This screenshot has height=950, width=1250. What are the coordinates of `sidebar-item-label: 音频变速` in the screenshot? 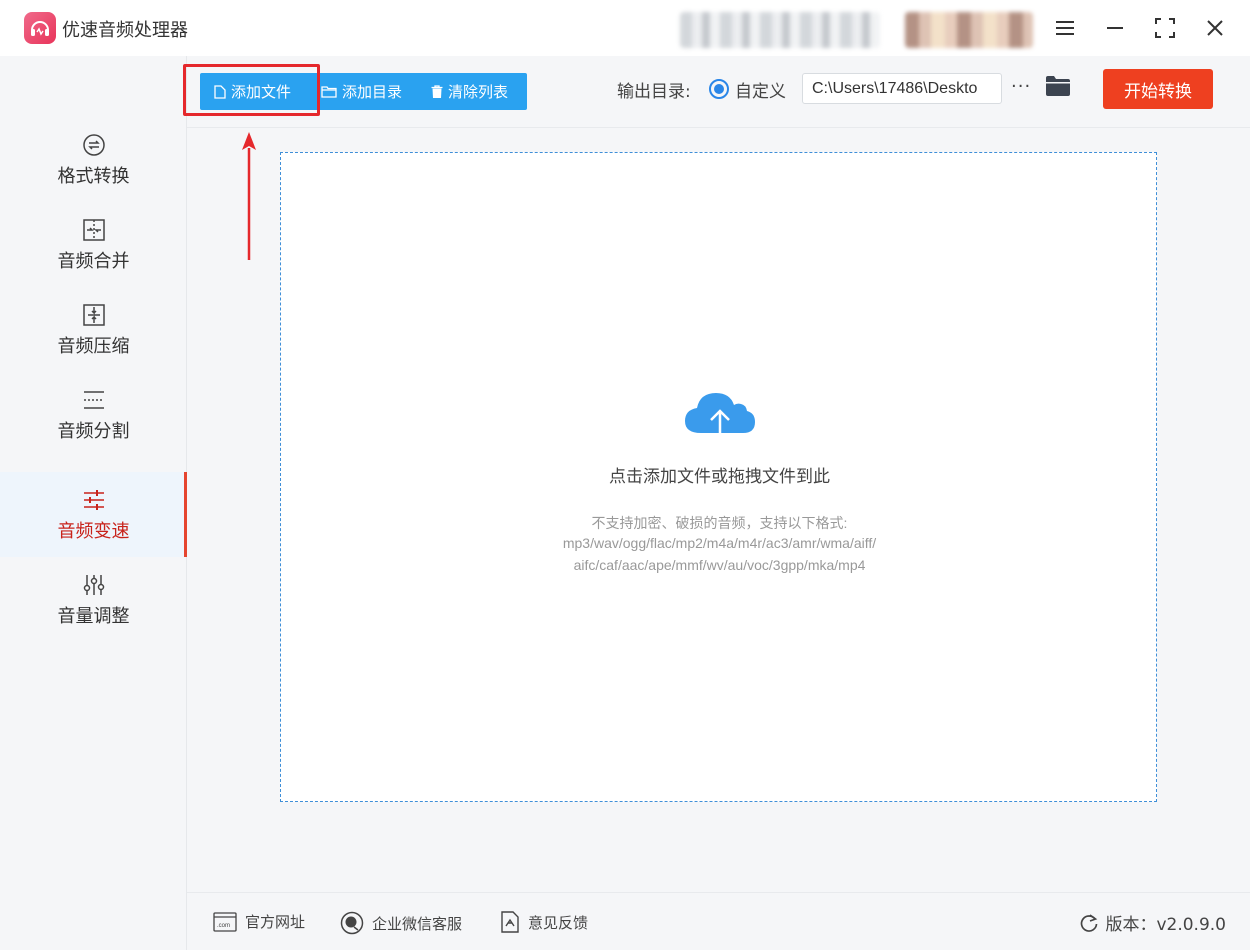 It's located at (94, 530).